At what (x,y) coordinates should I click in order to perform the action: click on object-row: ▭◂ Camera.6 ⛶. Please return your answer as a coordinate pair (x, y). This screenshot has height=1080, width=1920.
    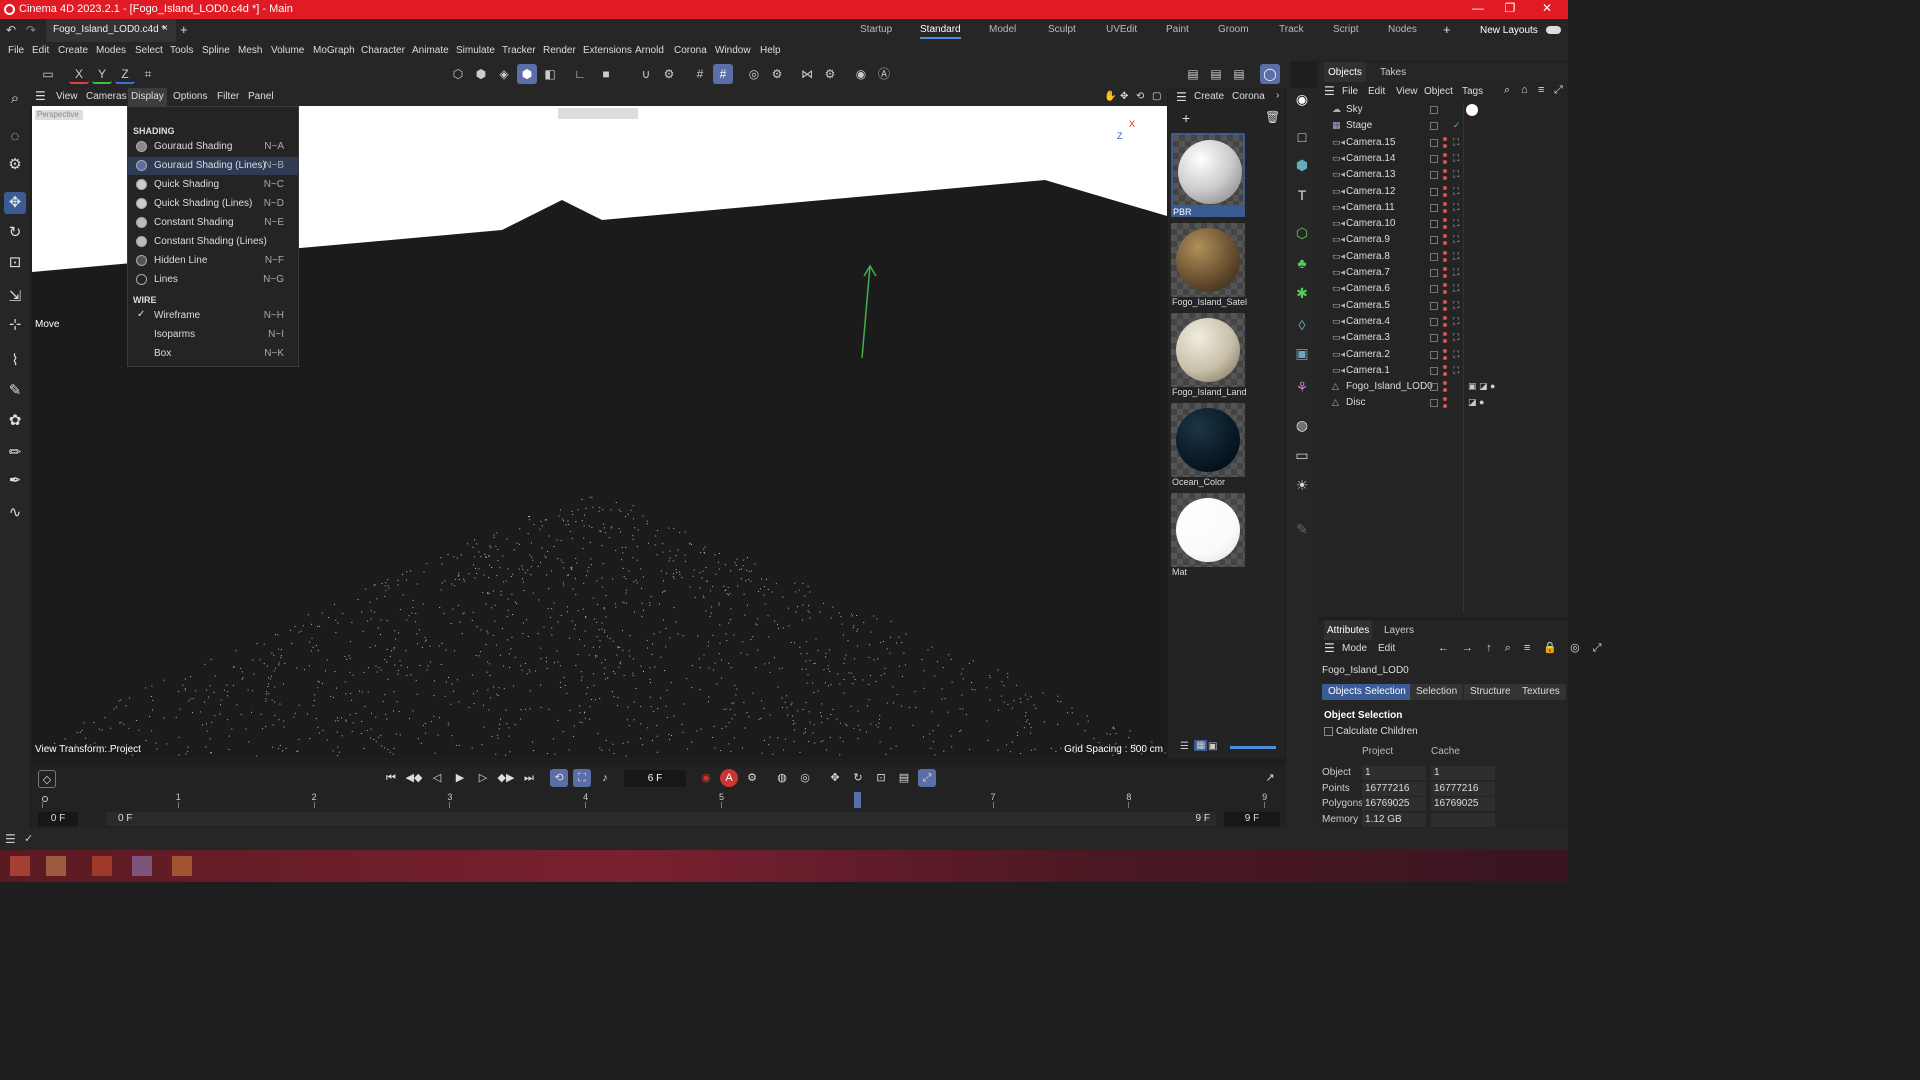
    Looking at the image, I should click on (1443, 289).